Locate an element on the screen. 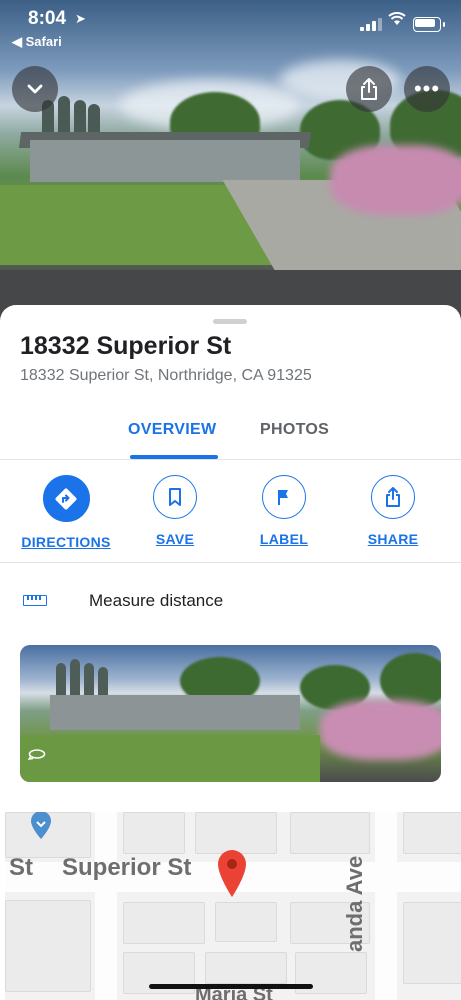 The width and height of the screenshot is (461, 1000). place-address: 18332 Superior St, Northridge, CA 91325 is located at coordinates (166, 375).